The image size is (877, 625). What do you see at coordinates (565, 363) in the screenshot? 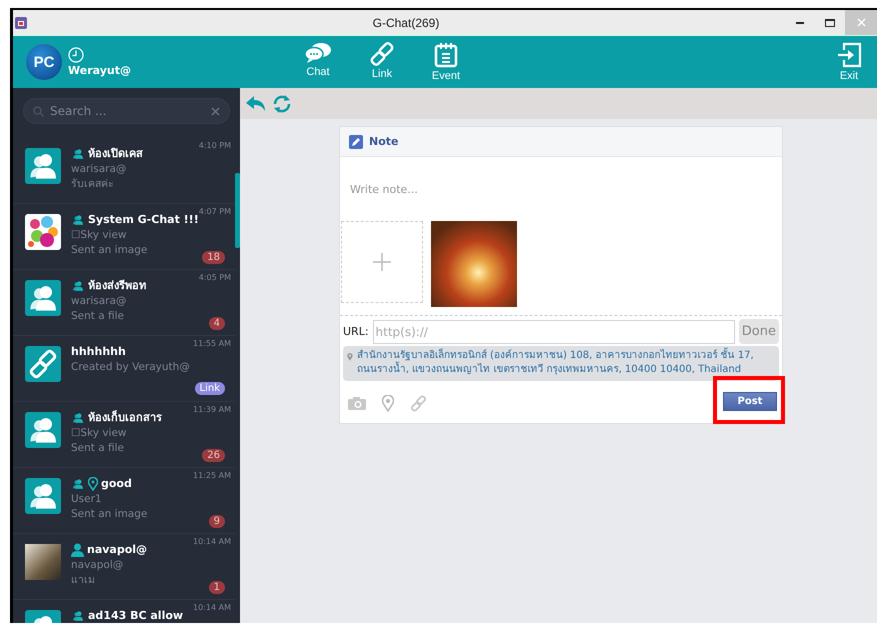
I see `location-address: สำนักงานรัฐบาลอิเล็กทรอนิกส์ (องค์การมหาชน) 108, อาคารบางกอกไทยทาวเวอร์ ชั้น 17, ถนนรางน้ำ, แขวงถนนพญาไท เขตราชเทวี กรุงเทพมหานคร, 10400 10400, Thailand` at bounding box center [565, 363].